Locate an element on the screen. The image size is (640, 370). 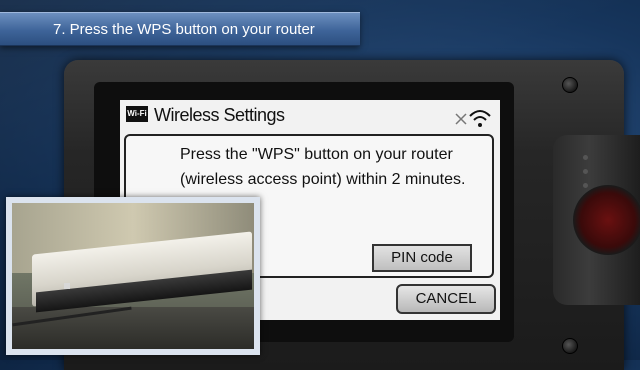
wifi-badge-icon: Wi-Fi is located at coordinates (137, 114).